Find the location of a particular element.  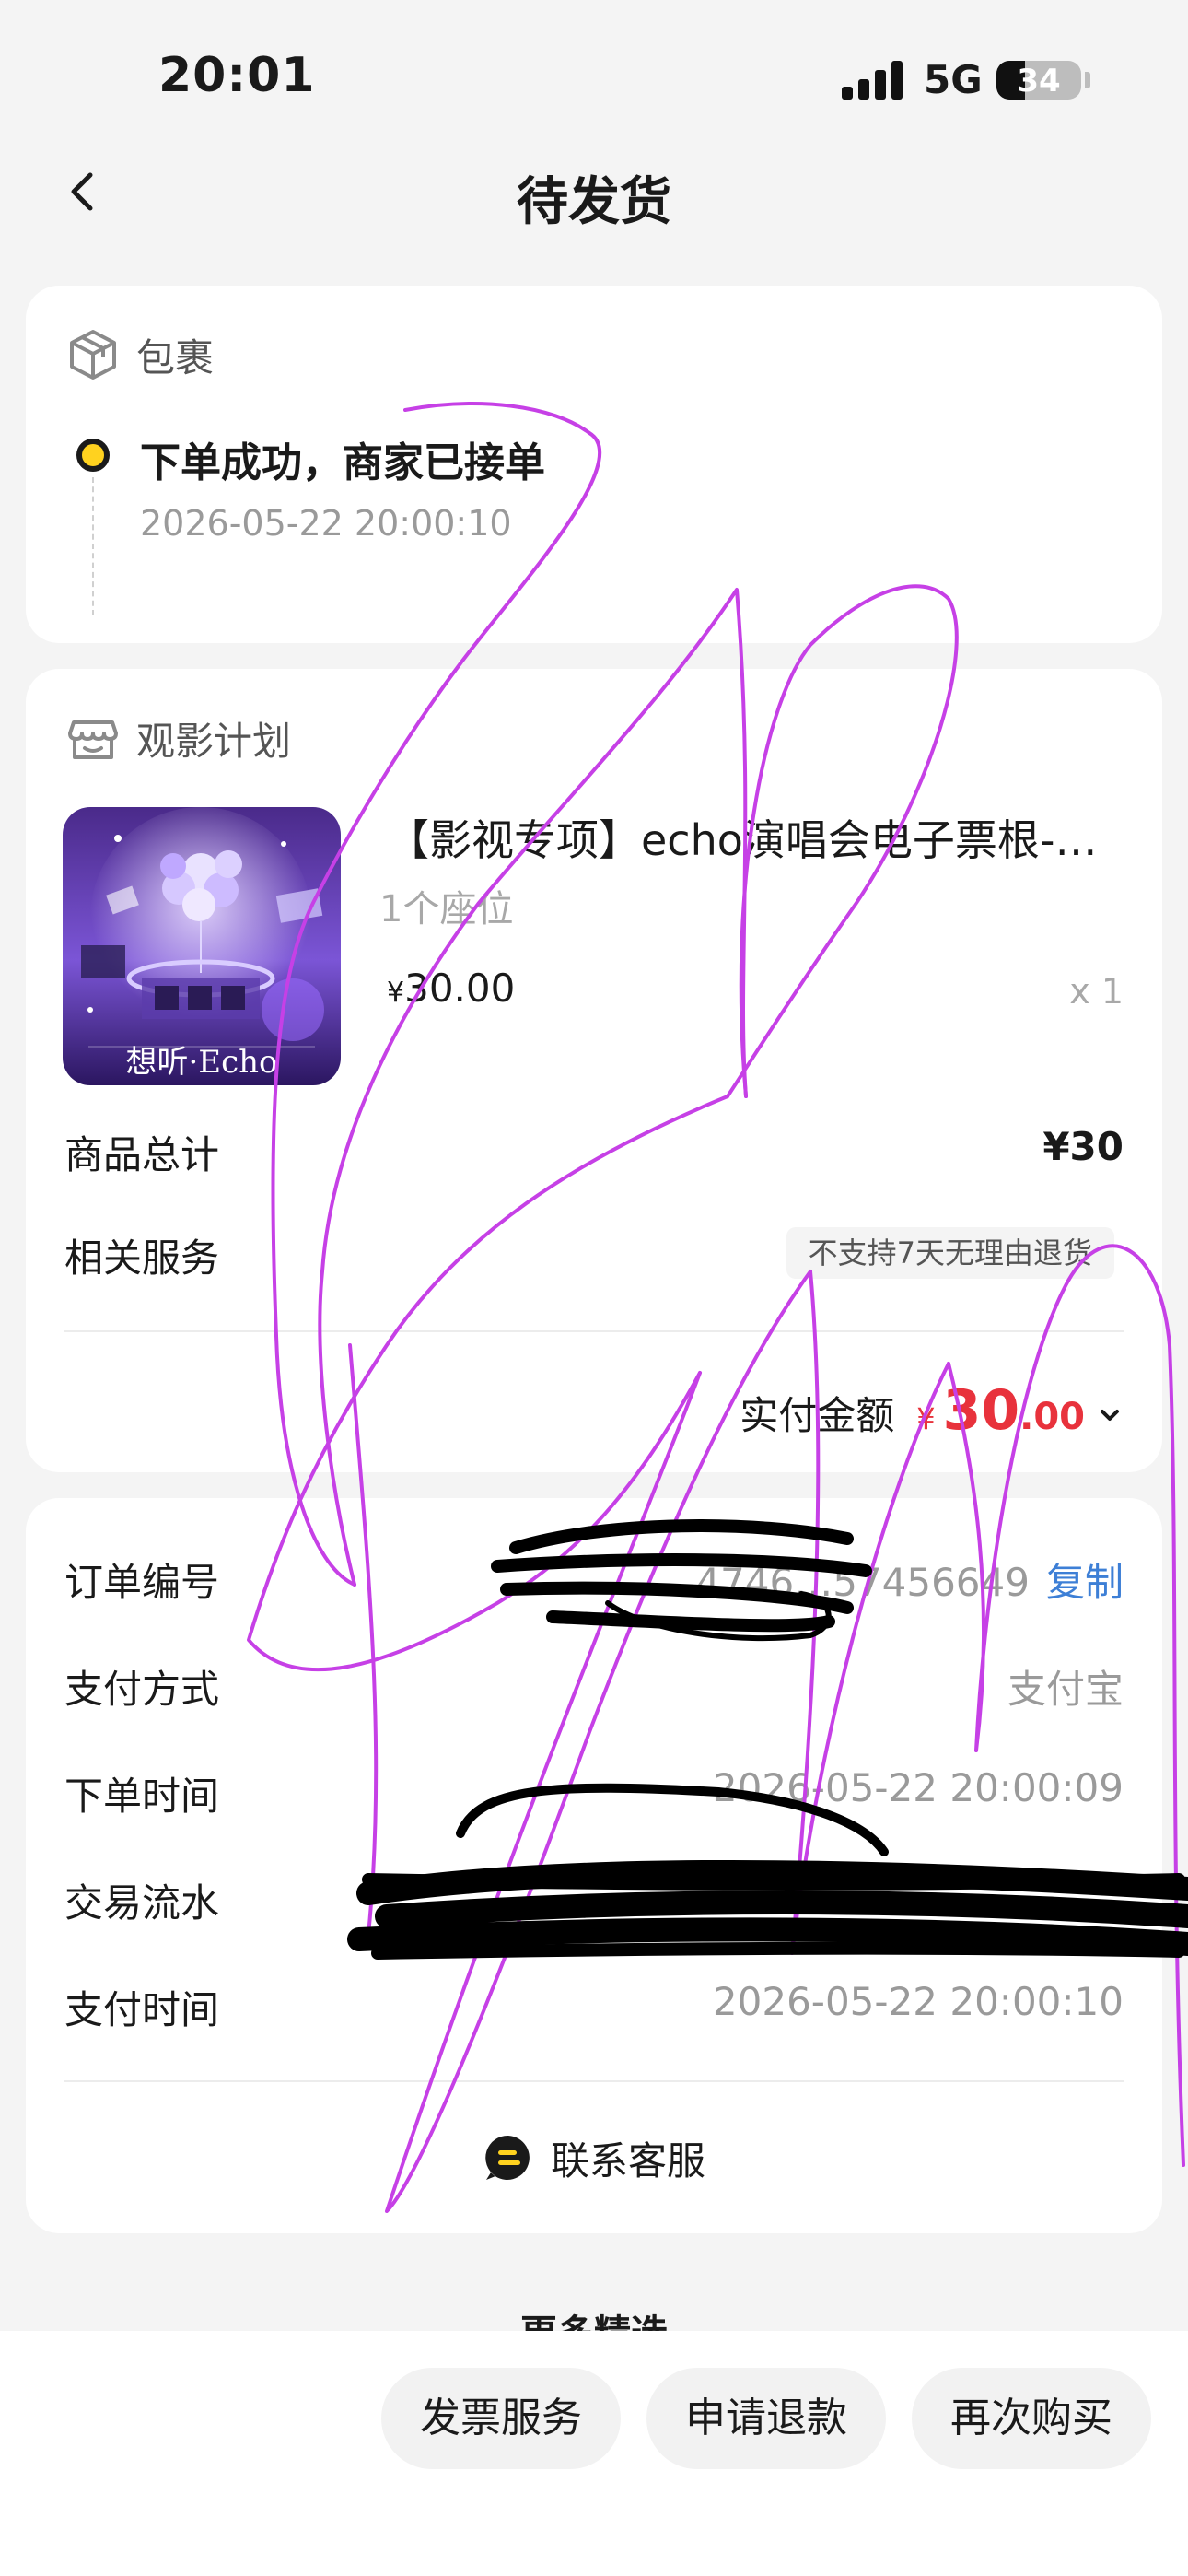

paid-label: 实付金额 is located at coordinates (817, 1415).